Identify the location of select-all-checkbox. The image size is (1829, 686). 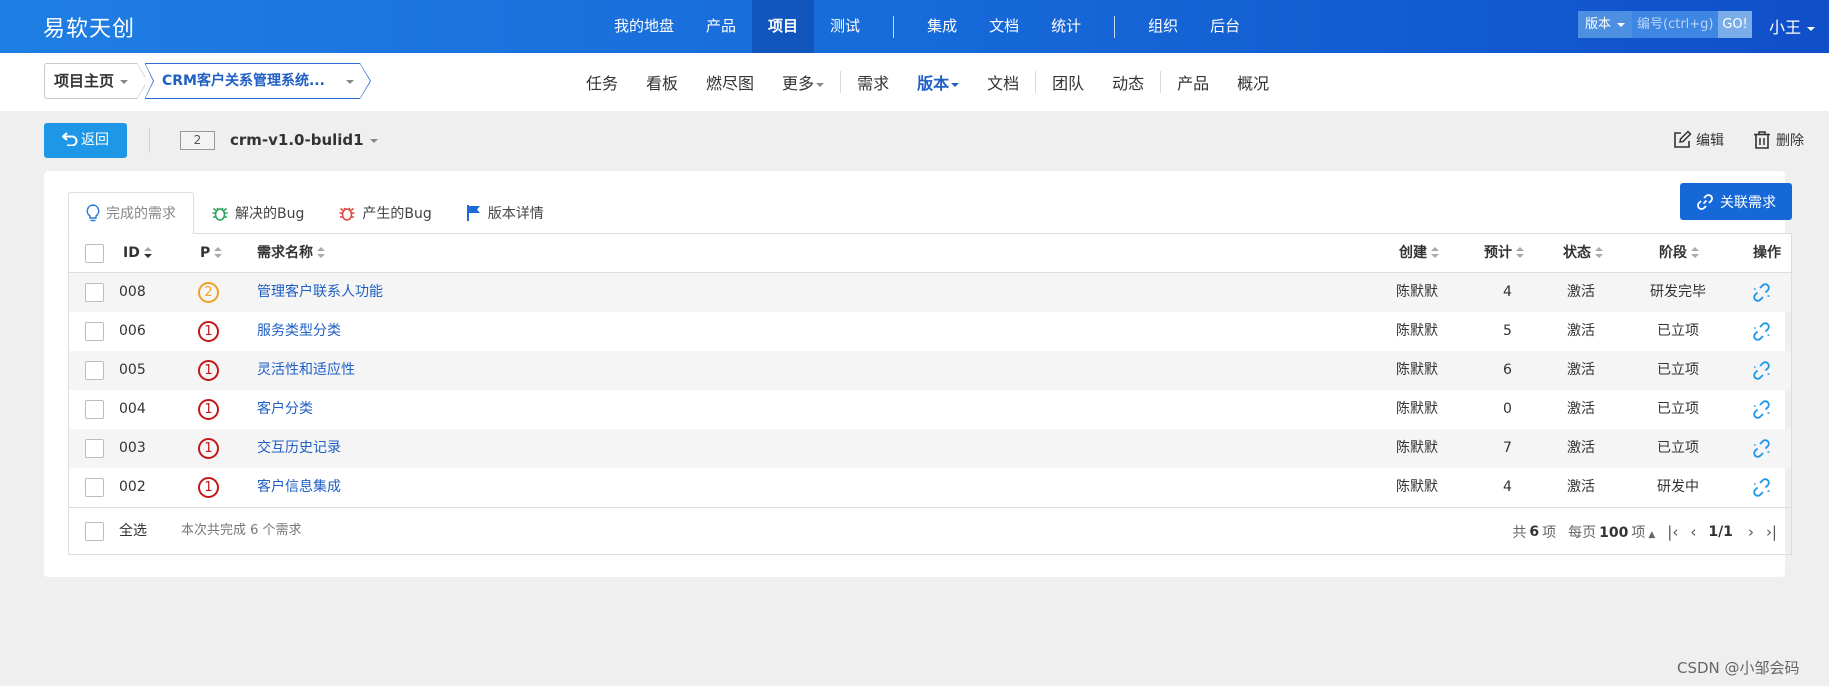
(94, 531).